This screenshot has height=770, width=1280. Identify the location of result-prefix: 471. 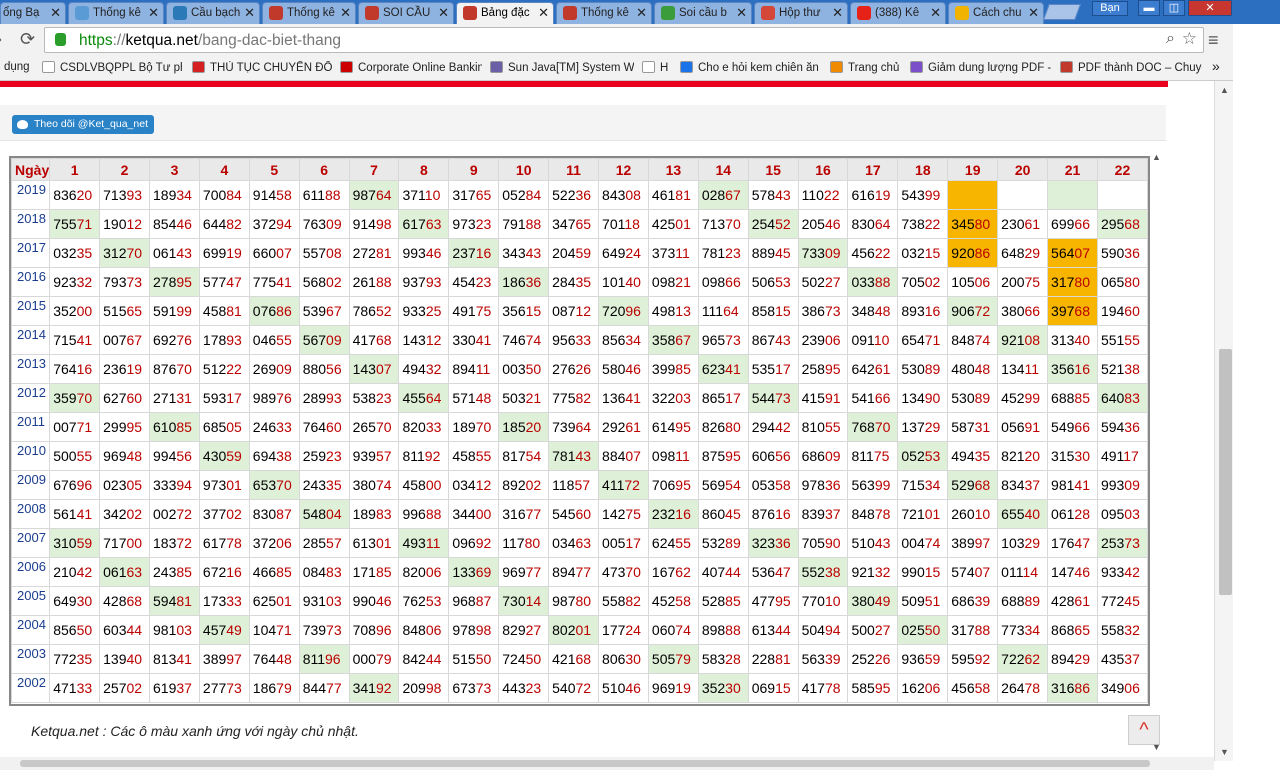
(65, 688).